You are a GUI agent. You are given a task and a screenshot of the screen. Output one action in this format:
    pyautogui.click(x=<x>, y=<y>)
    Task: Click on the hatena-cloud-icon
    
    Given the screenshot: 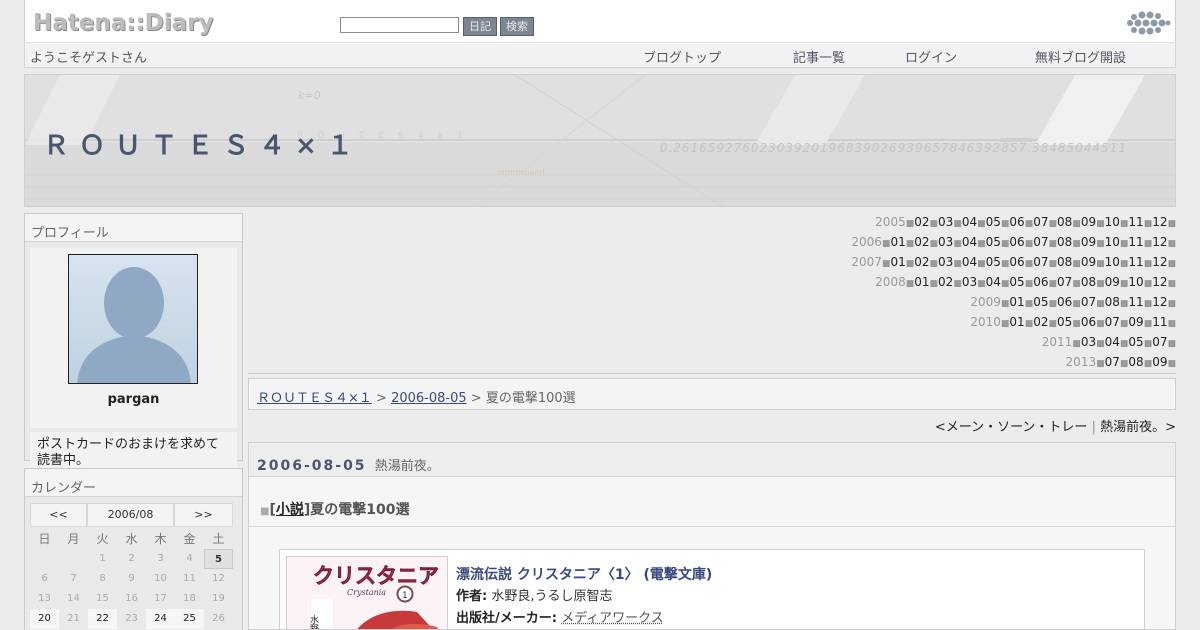 What is the action you would take?
    pyautogui.click(x=1148, y=23)
    